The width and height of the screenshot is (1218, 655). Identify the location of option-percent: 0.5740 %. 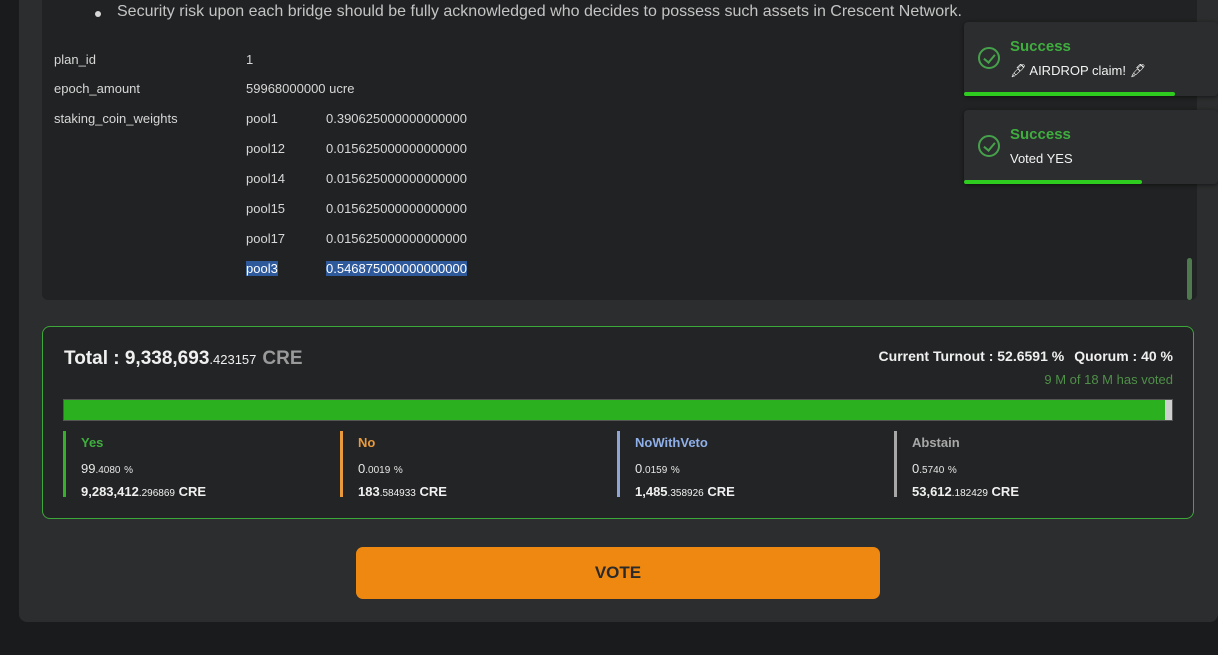
(934, 468).